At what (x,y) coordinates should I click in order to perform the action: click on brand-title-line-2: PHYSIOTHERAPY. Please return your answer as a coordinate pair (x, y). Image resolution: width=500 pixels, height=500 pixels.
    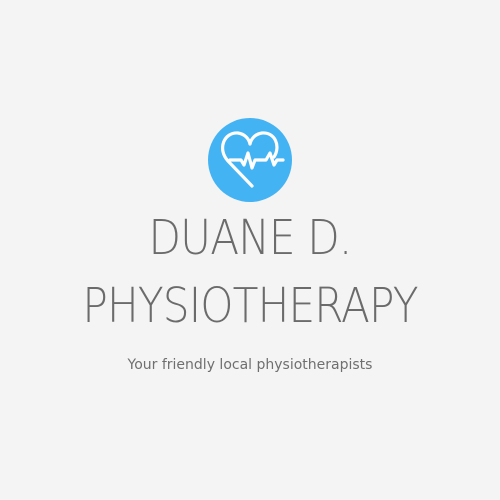
    Looking at the image, I should click on (250, 306).